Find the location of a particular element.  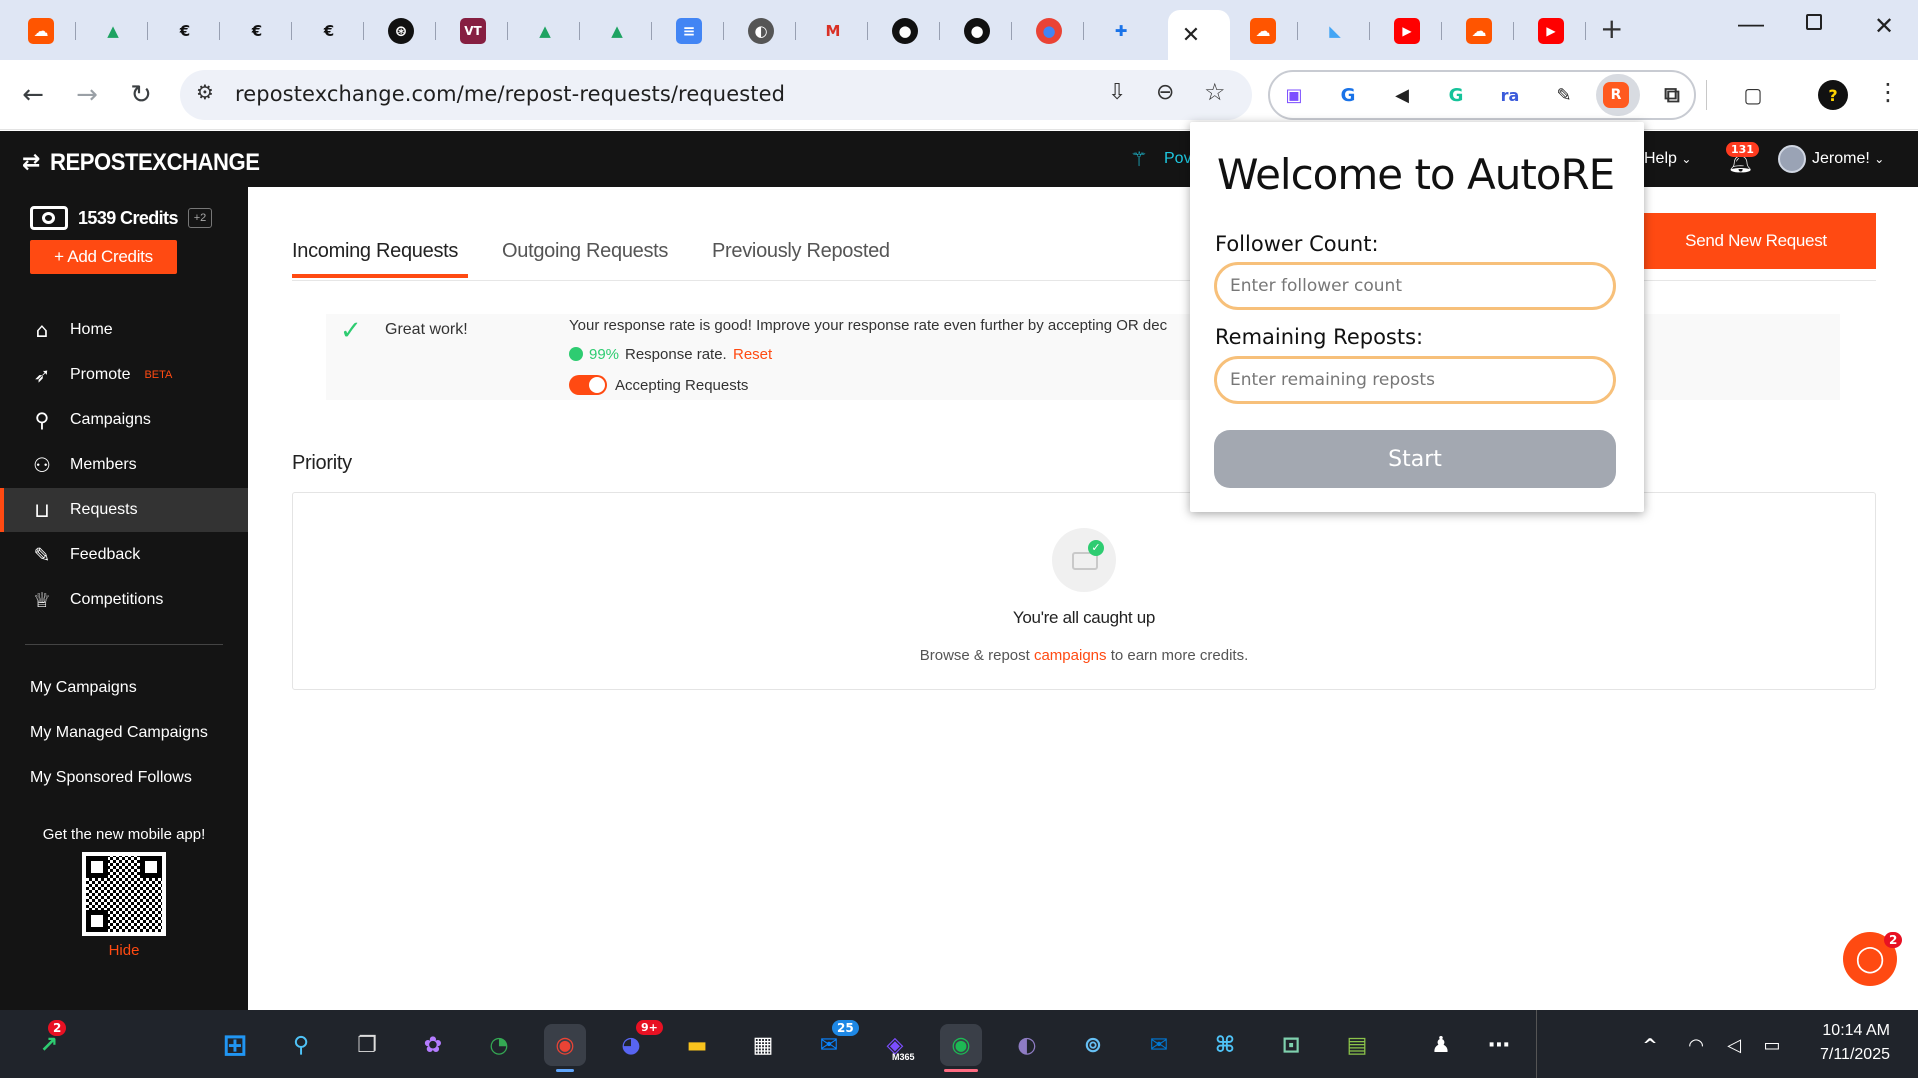

tab-github-2: ● is located at coordinates (985, 31).